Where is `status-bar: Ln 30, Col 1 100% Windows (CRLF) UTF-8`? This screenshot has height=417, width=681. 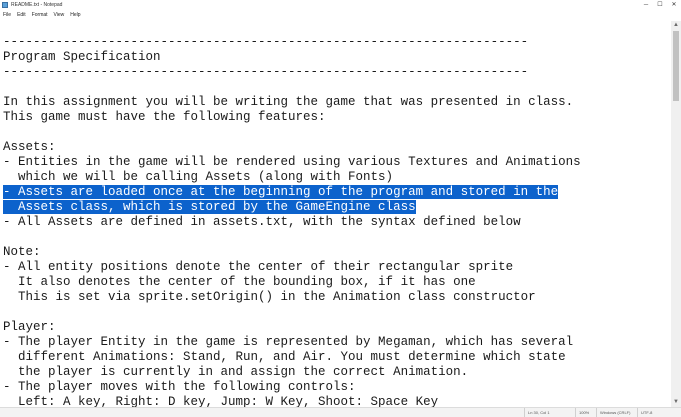
status-bar: Ln 30, Col 1 100% Windows (CRLF) UTF-8 is located at coordinates (340, 412).